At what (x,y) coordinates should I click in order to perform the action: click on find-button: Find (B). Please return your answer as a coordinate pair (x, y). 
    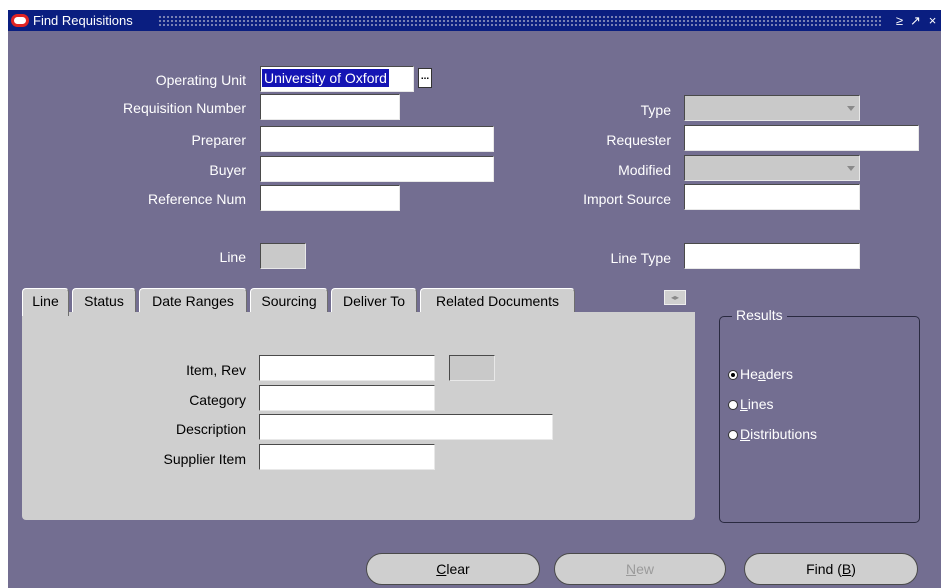
    Looking at the image, I should click on (831, 569).